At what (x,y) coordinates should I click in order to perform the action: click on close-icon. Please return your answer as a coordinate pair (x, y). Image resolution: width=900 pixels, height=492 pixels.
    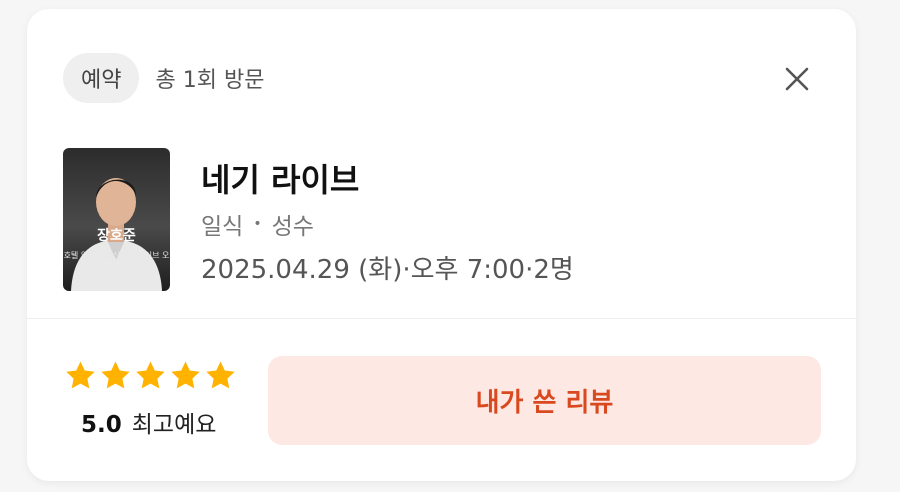
    Looking at the image, I should click on (797, 79).